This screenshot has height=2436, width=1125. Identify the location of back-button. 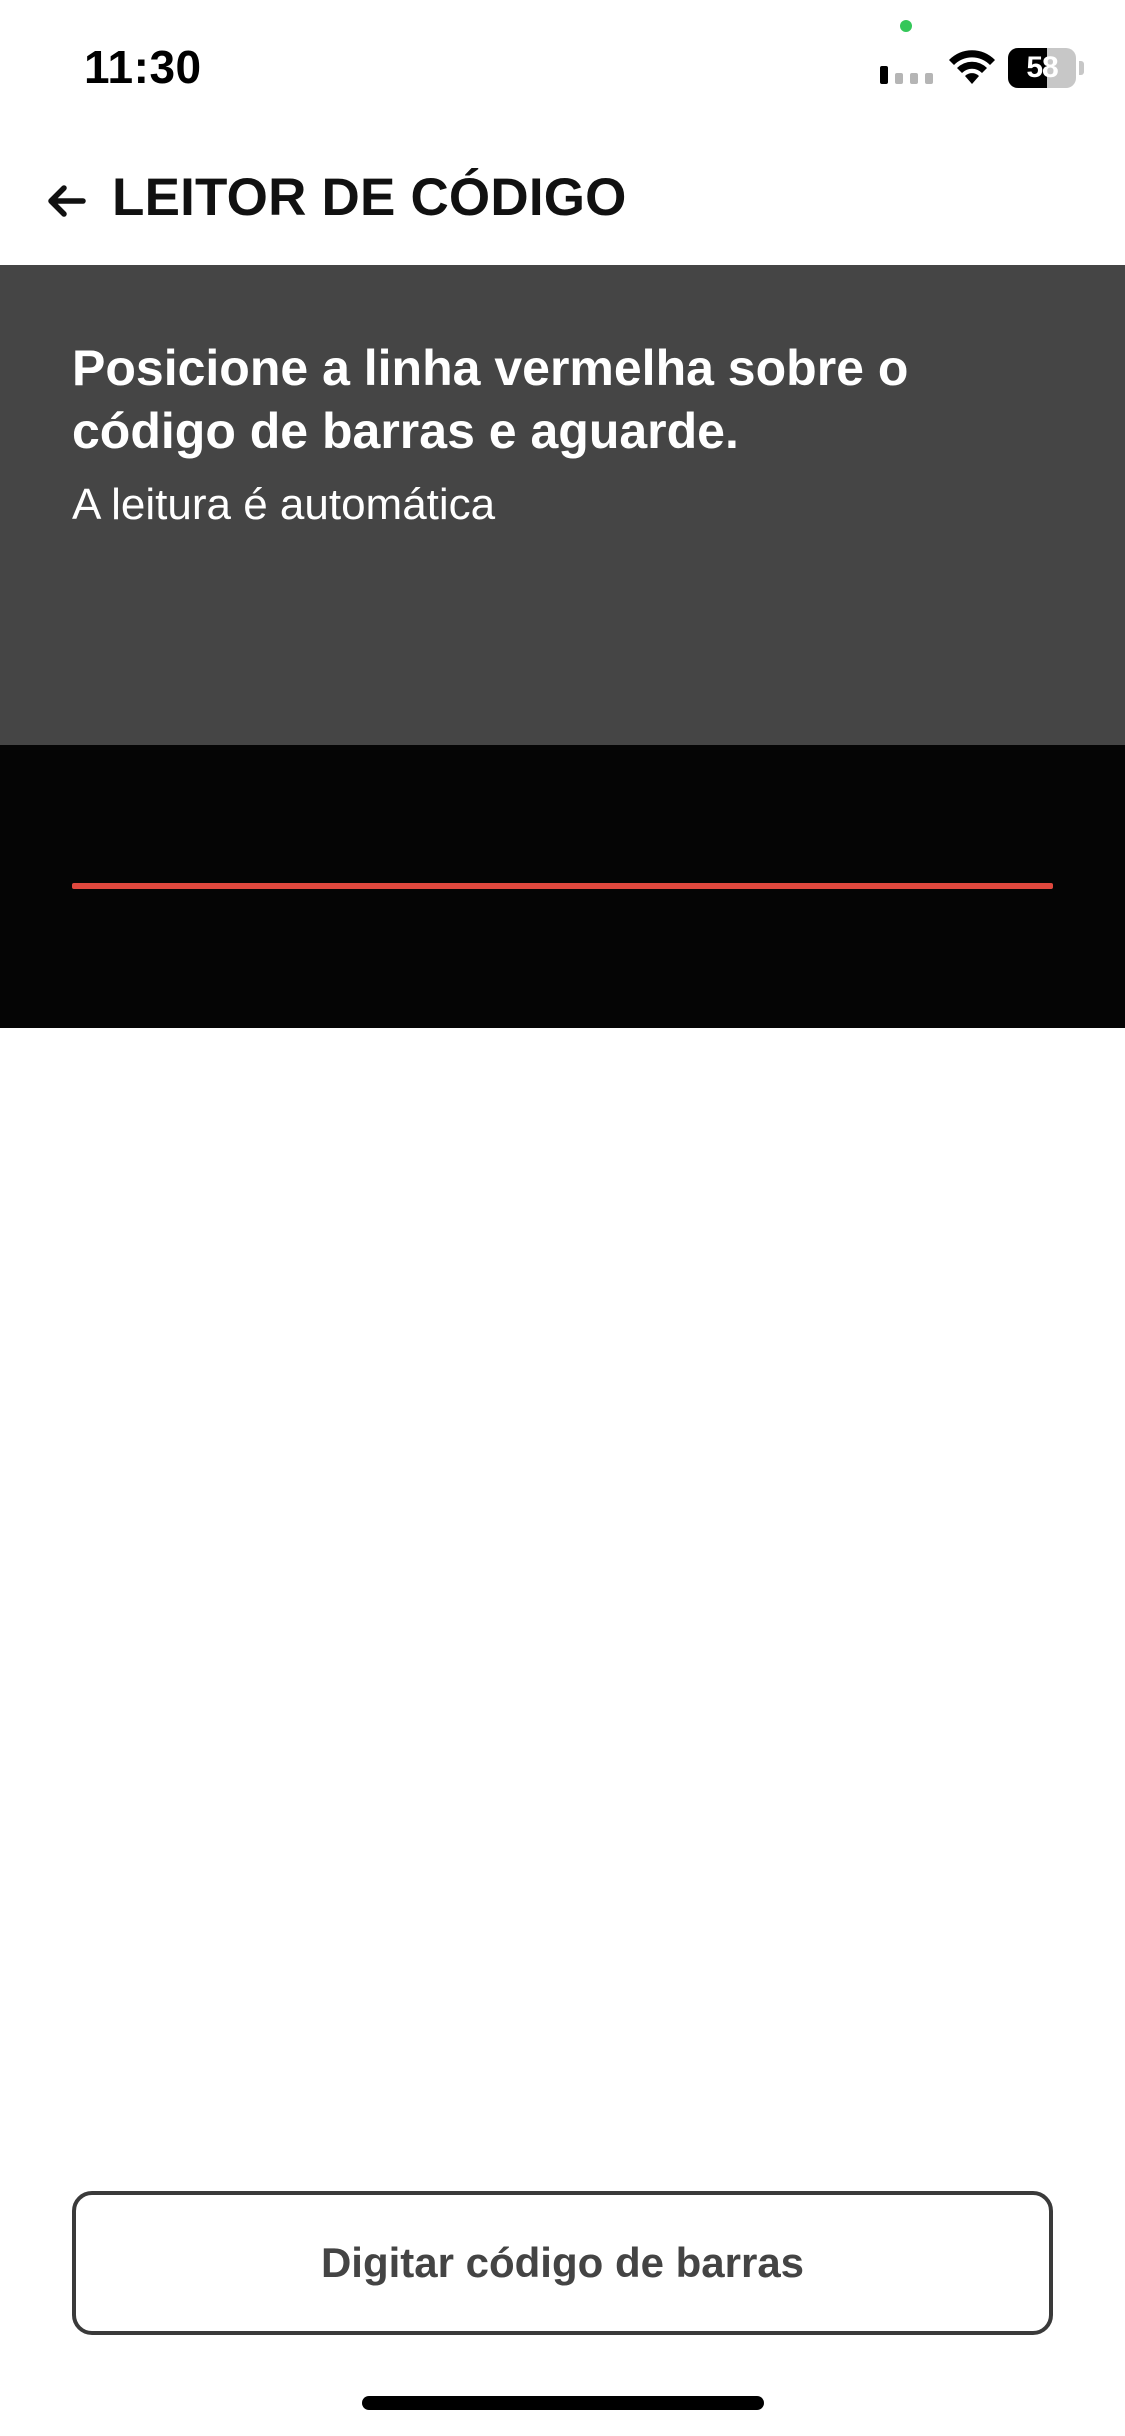
(66, 201).